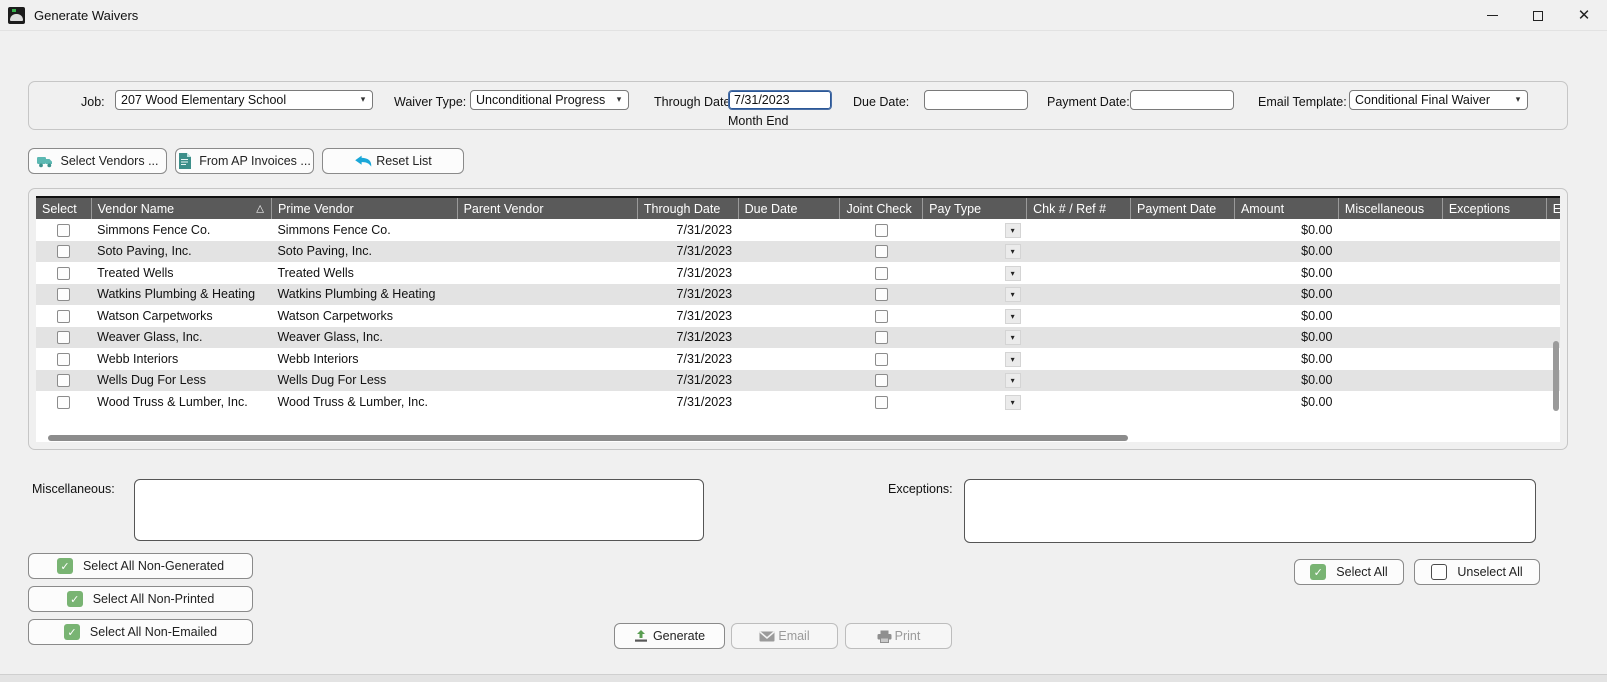 This screenshot has width=1607, height=682. What do you see at coordinates (547, 207) in the screenshot?
I see `col-parent-vendor: Parent Vendor` at bounding box center [547, 207].